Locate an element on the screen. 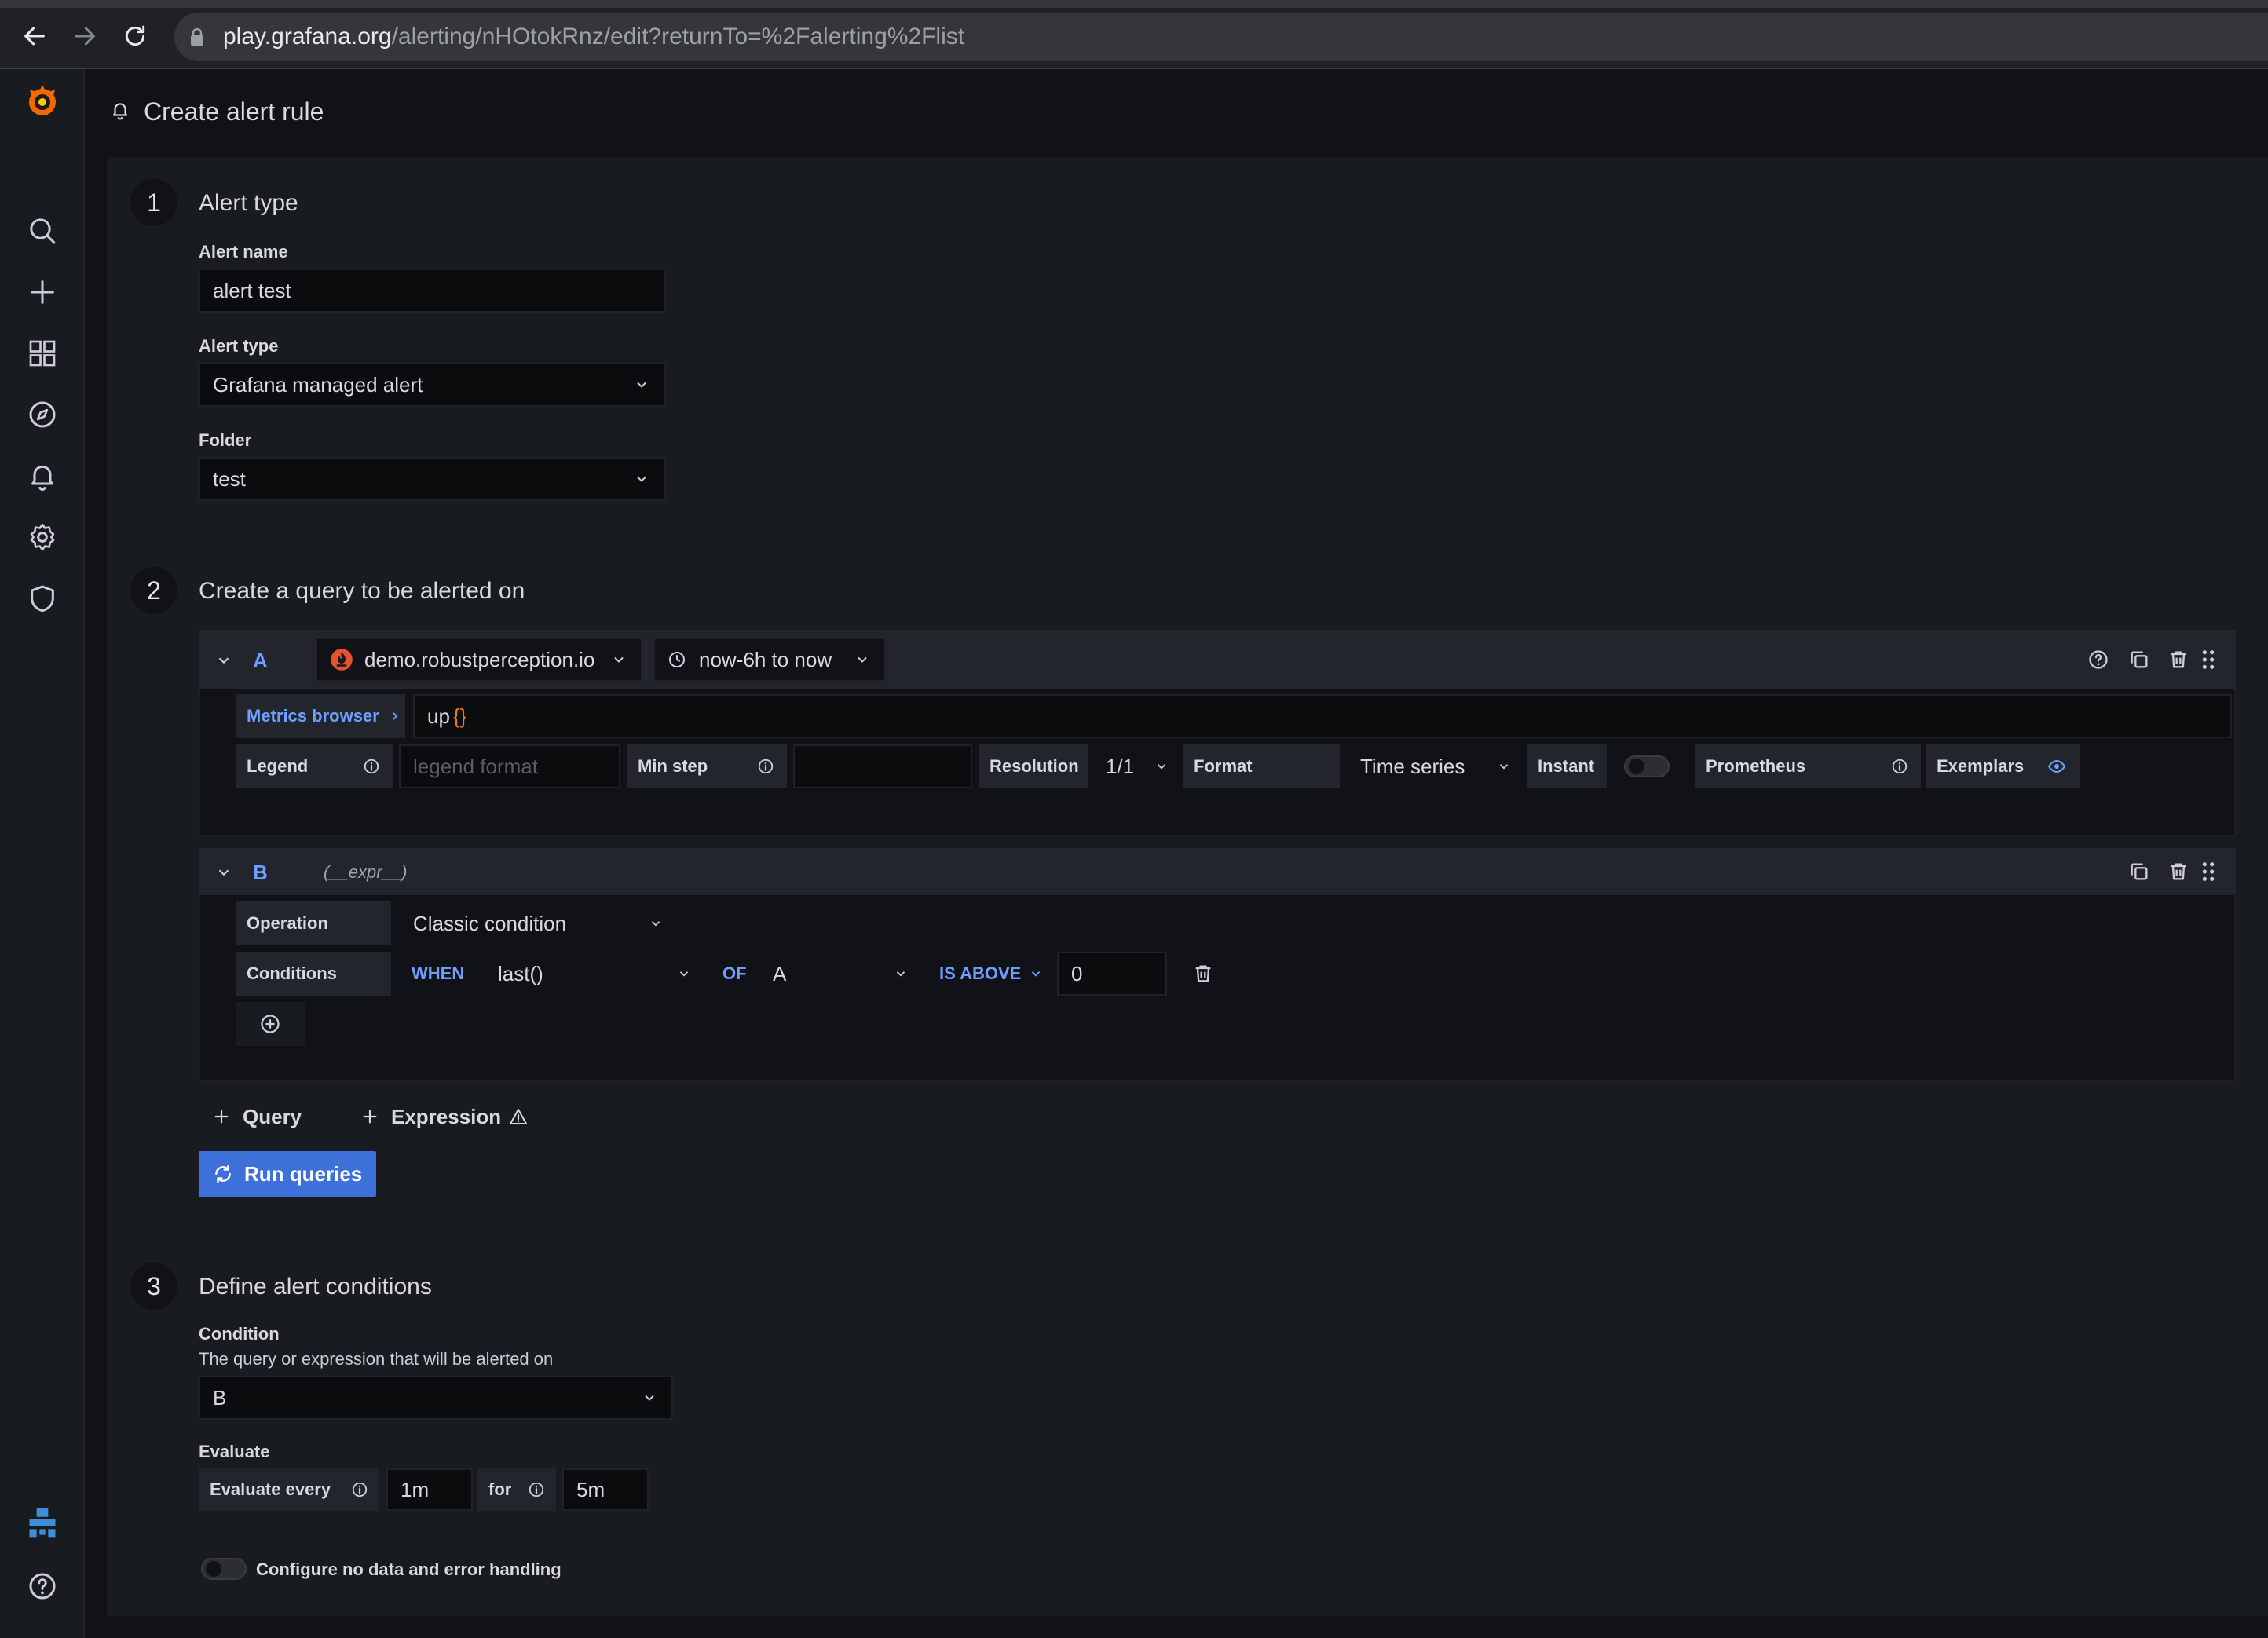 Image resolution: width=2268 pixels, height=1638 pixels. time-range-value: now-6h to now is located at coordinates (765, 659).